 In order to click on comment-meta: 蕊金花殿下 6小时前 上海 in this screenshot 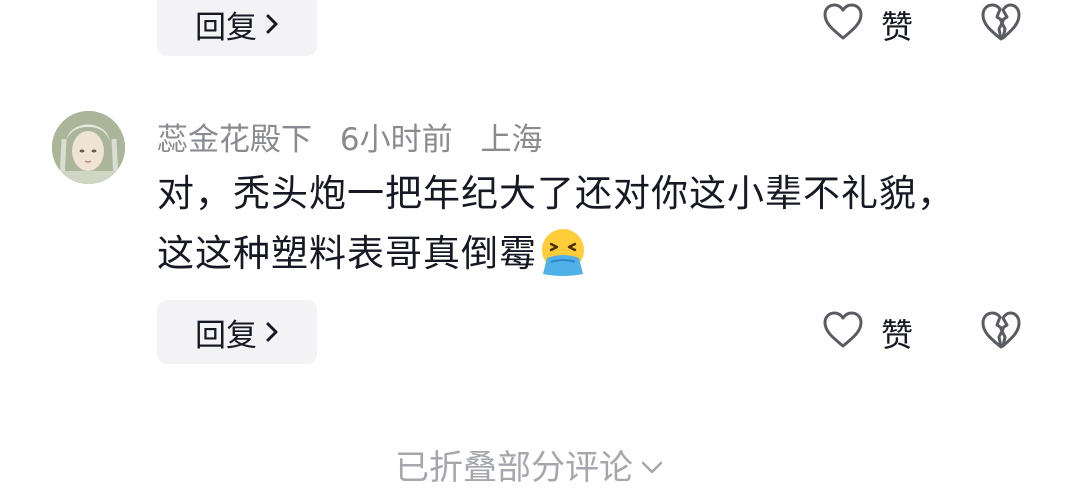, I will do `click(358, 136)`.